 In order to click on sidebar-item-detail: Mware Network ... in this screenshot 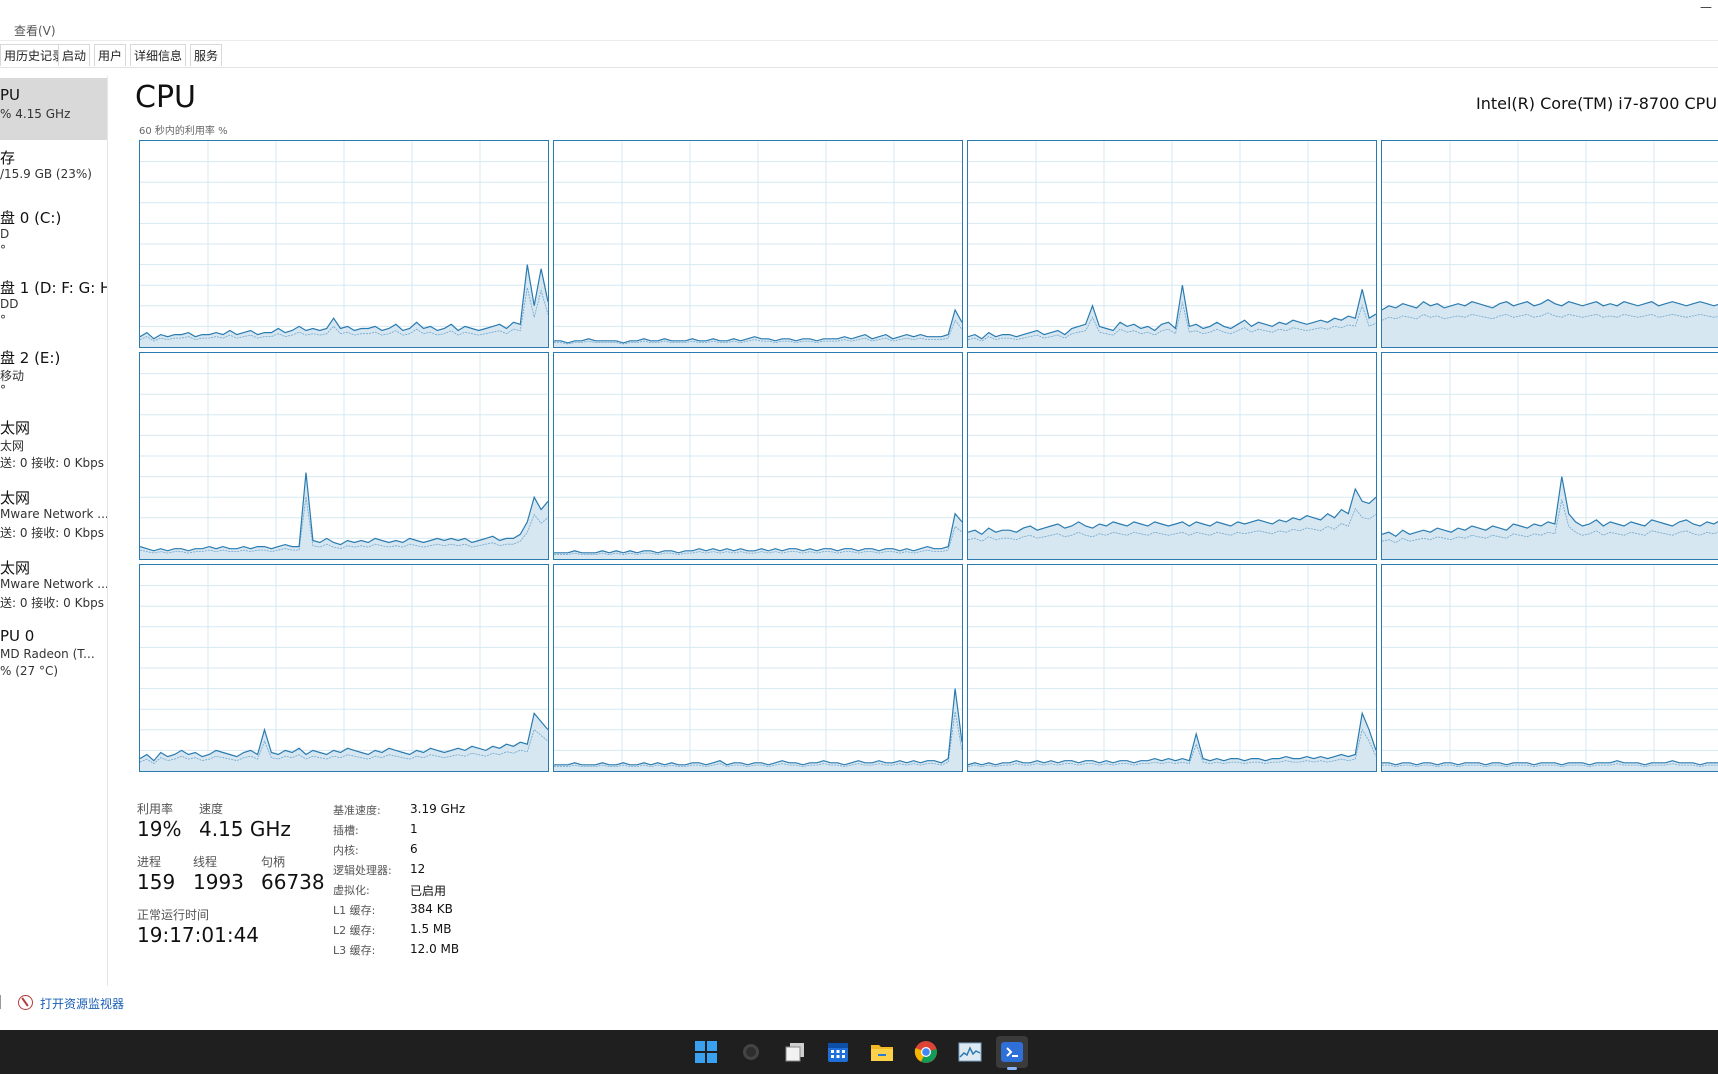, I will do `click(53, 584)`.